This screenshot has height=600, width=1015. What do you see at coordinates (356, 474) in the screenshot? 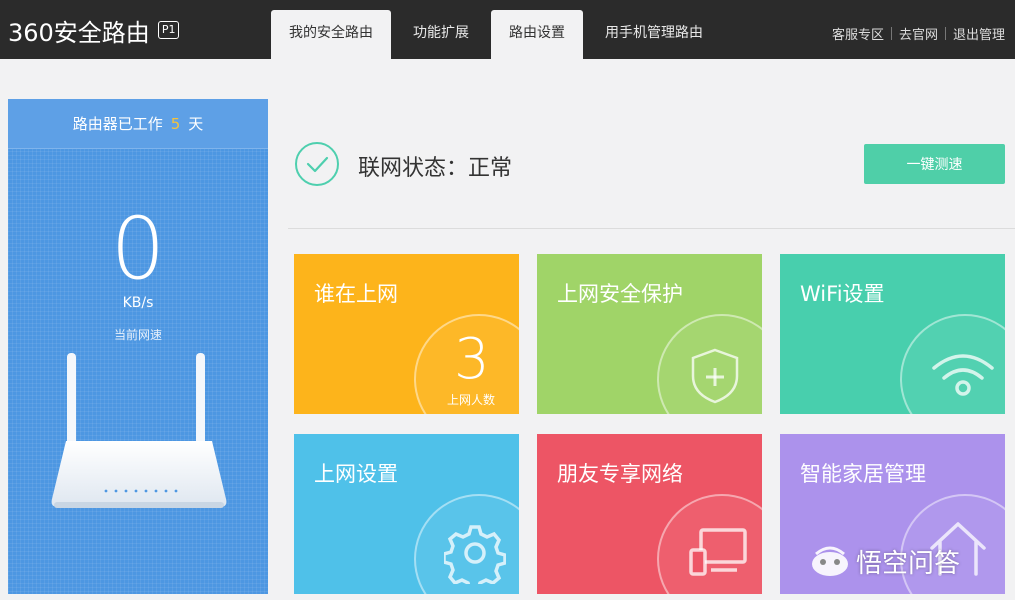
I see `tile-title: 上网设置` at bounding box center [356, 474].